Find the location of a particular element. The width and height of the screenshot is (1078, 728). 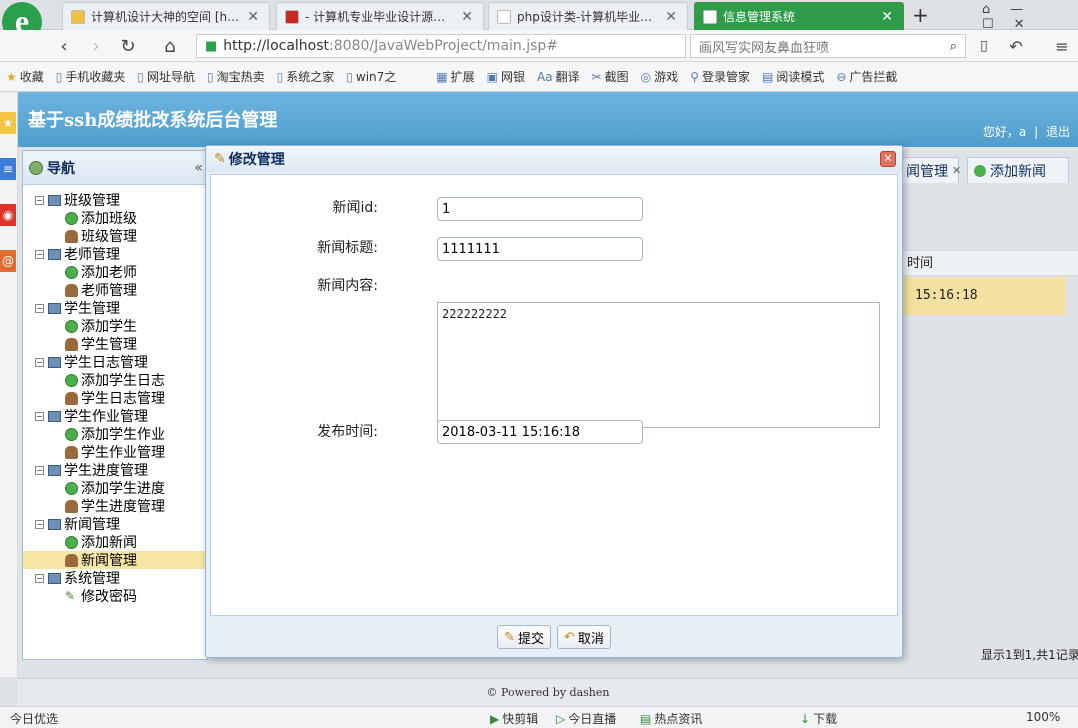

sidebar-item: 添加班级 is located at coordinates (115, 218).